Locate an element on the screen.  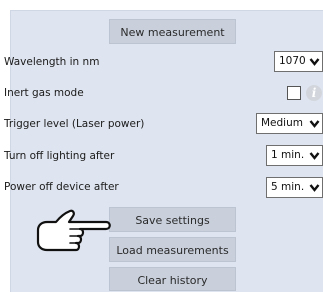
power-off-select: 5 min. is located at coordinates (294, 187).